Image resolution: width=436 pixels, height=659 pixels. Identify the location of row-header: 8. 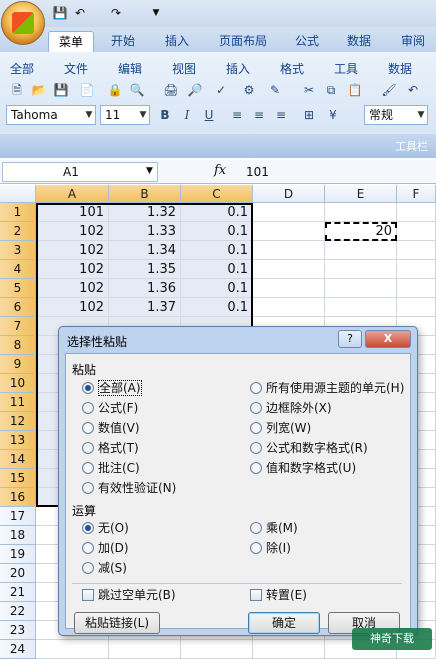
(18, 345).